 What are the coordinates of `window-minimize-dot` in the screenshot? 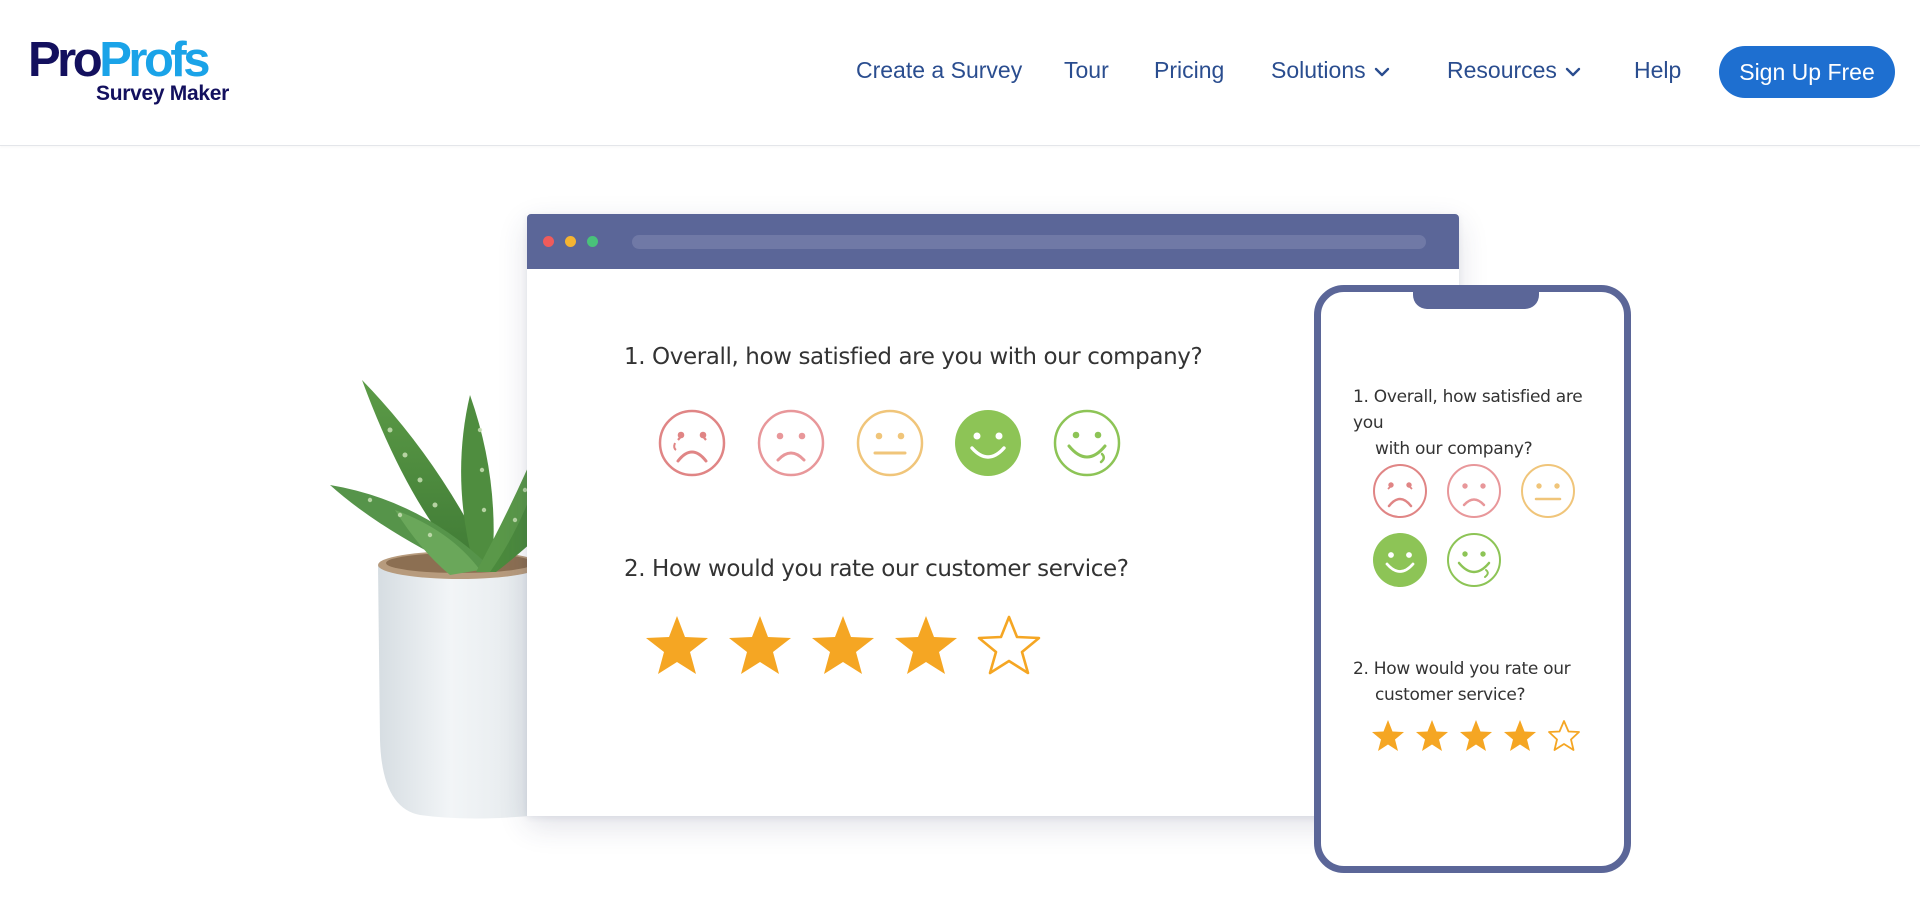 It's located at (570, 241).